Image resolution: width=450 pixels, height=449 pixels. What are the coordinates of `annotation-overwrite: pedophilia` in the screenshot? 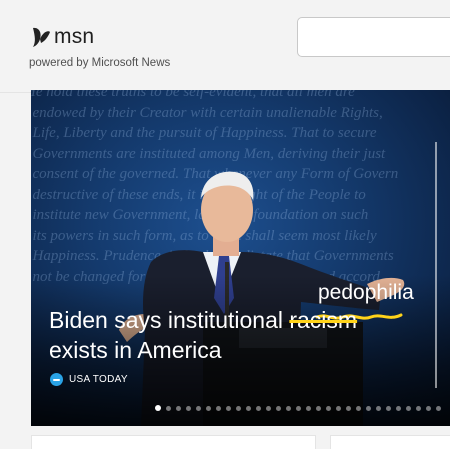 It's located at (366, 292).